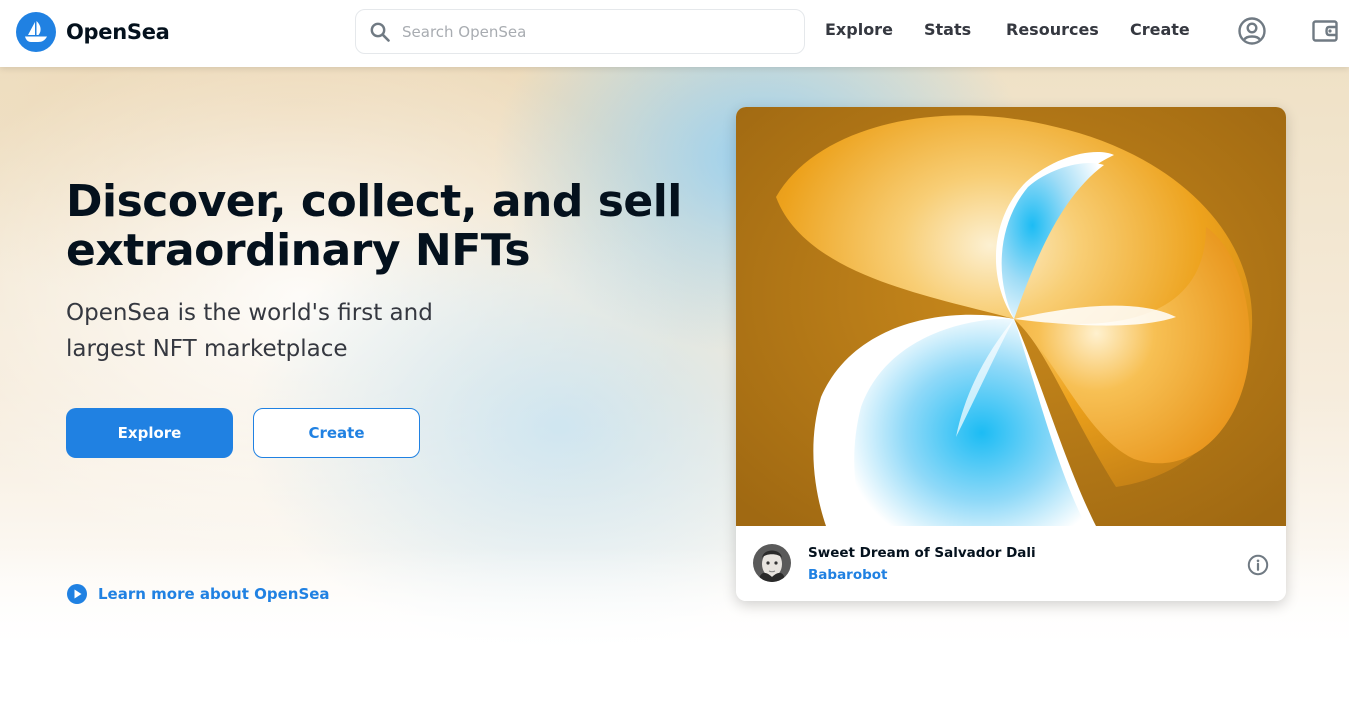 This screenshot has height=704, width=1349. Describe the element at coordinates (380, 32) in the screenshot. I see `search-icon` at that location.